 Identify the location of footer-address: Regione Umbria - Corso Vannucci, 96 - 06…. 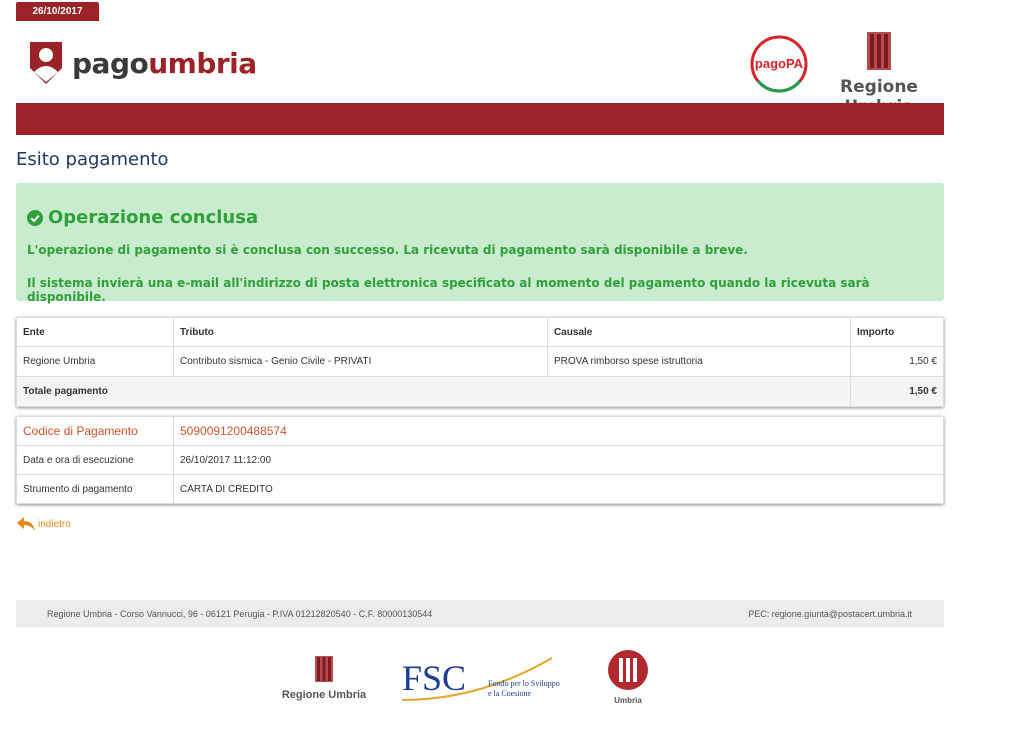
(240, 614).